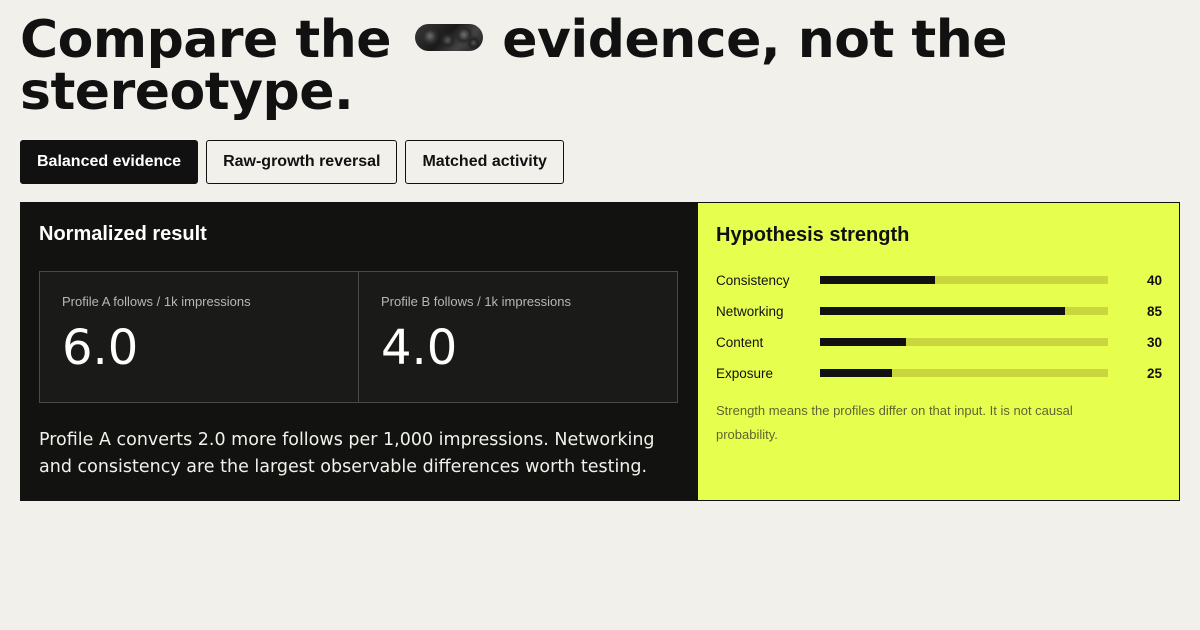 This screenshot has width=1200, height=630. Describe the element at coordinates (939, 315) in the screenshot. I see `strength-row-networking: Networking 85` at that location.